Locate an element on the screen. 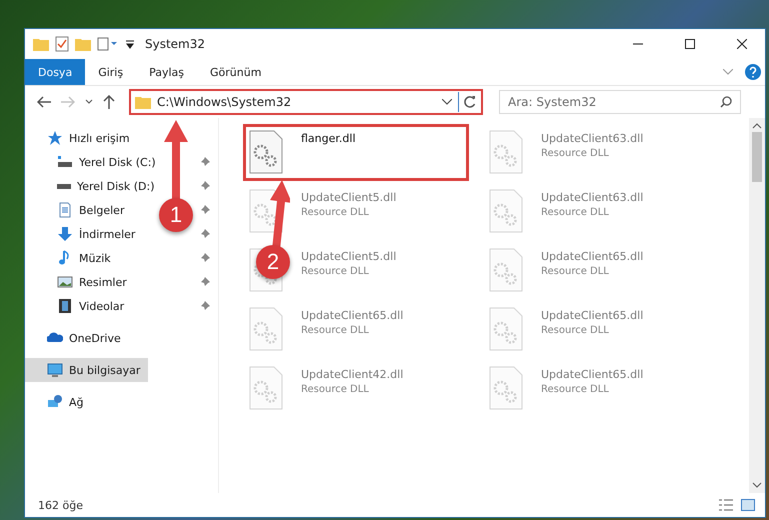 The image size is (769, 520). nav-item: Yerel Disk (D:) is located at coordinates (94, 186).